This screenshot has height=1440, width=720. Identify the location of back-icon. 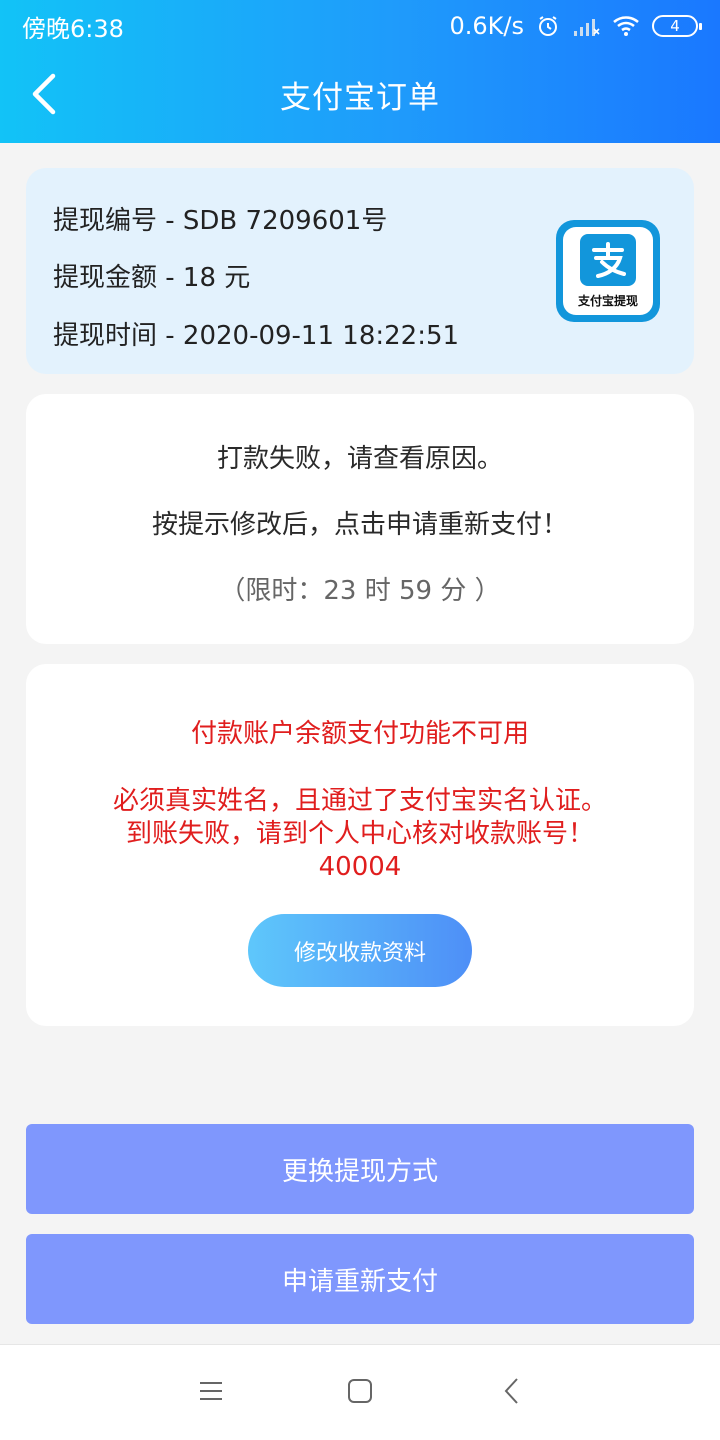
(512, 1393).